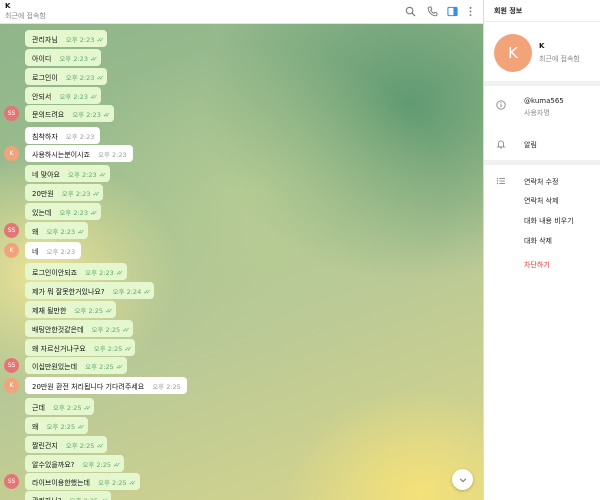 The height and width of the screenshot is (500, 600). I want to click on outgoing-message: 짤린건지 오후 2:25 ✓✓, so click(66, 444).